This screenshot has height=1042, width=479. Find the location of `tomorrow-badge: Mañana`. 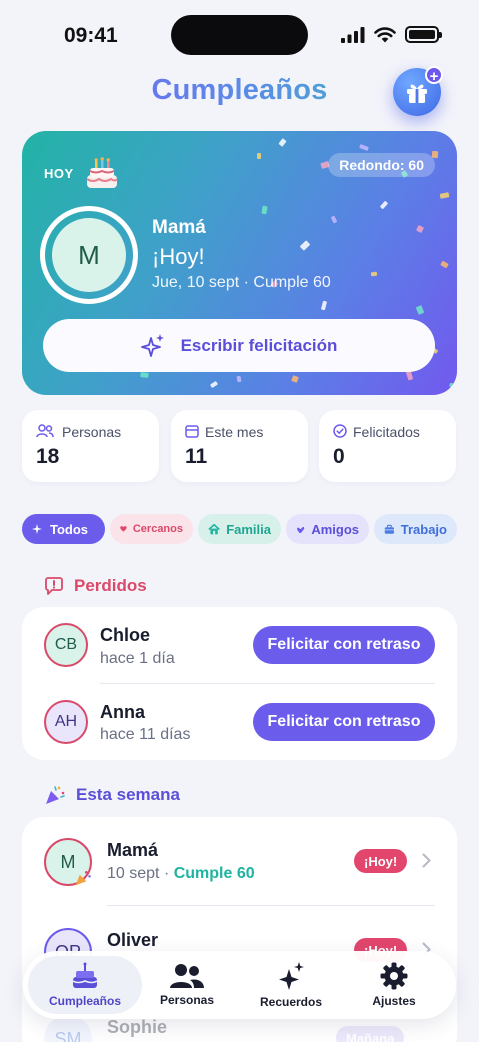

tomorrow-badge: Mañana is located at coordinates (370, 1034).